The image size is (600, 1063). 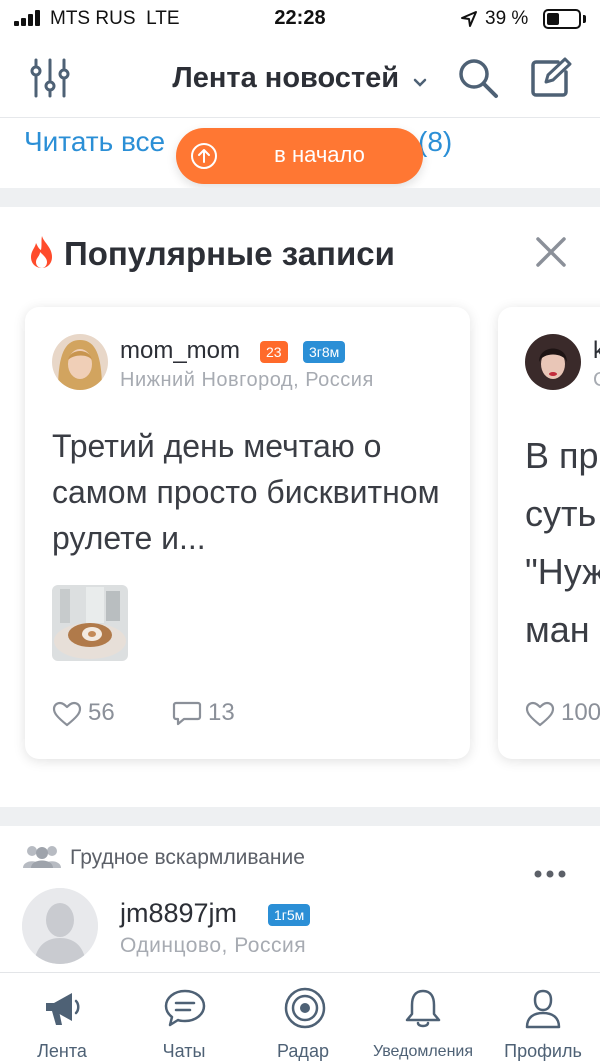 What do you see at coordinates (221, 712) in the screenshot?
I see `comment-count: 13` at bounding box center [221, 712].